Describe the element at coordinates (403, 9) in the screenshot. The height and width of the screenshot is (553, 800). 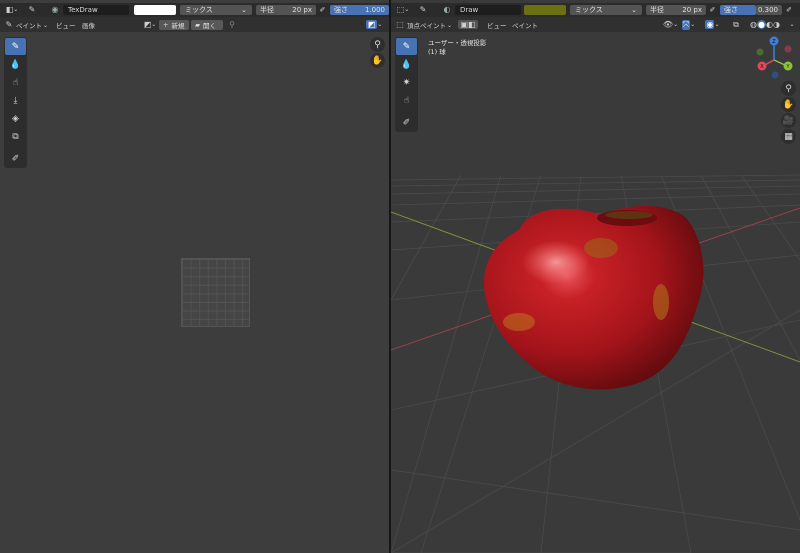
I see `editor-type-button: ⬚ ⌄` at that location.